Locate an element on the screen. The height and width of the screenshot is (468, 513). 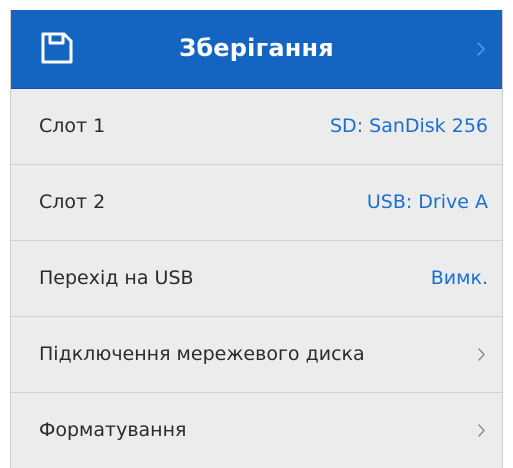
row-value: USB: Drive A is located at coordinates (427, 202).